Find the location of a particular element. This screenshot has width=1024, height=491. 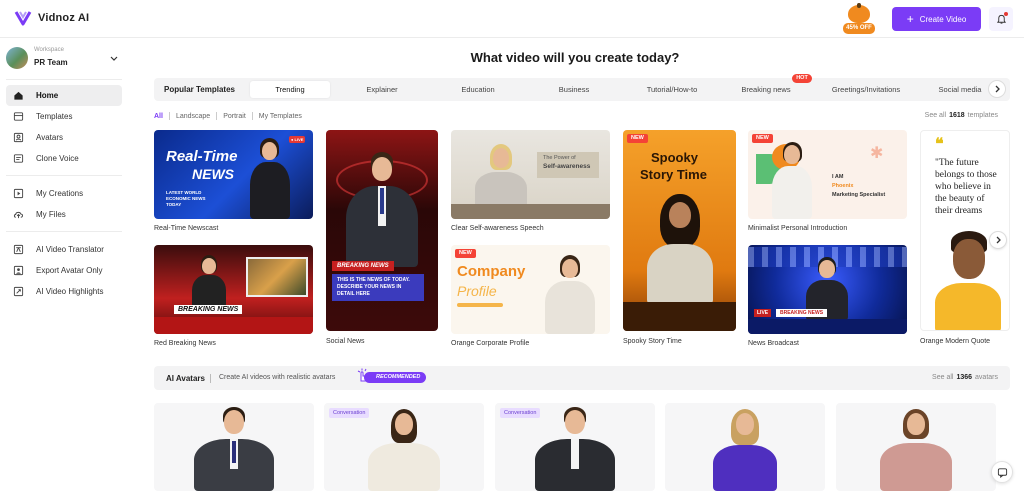

tab-education: Education is located at coordinates (478, 89).